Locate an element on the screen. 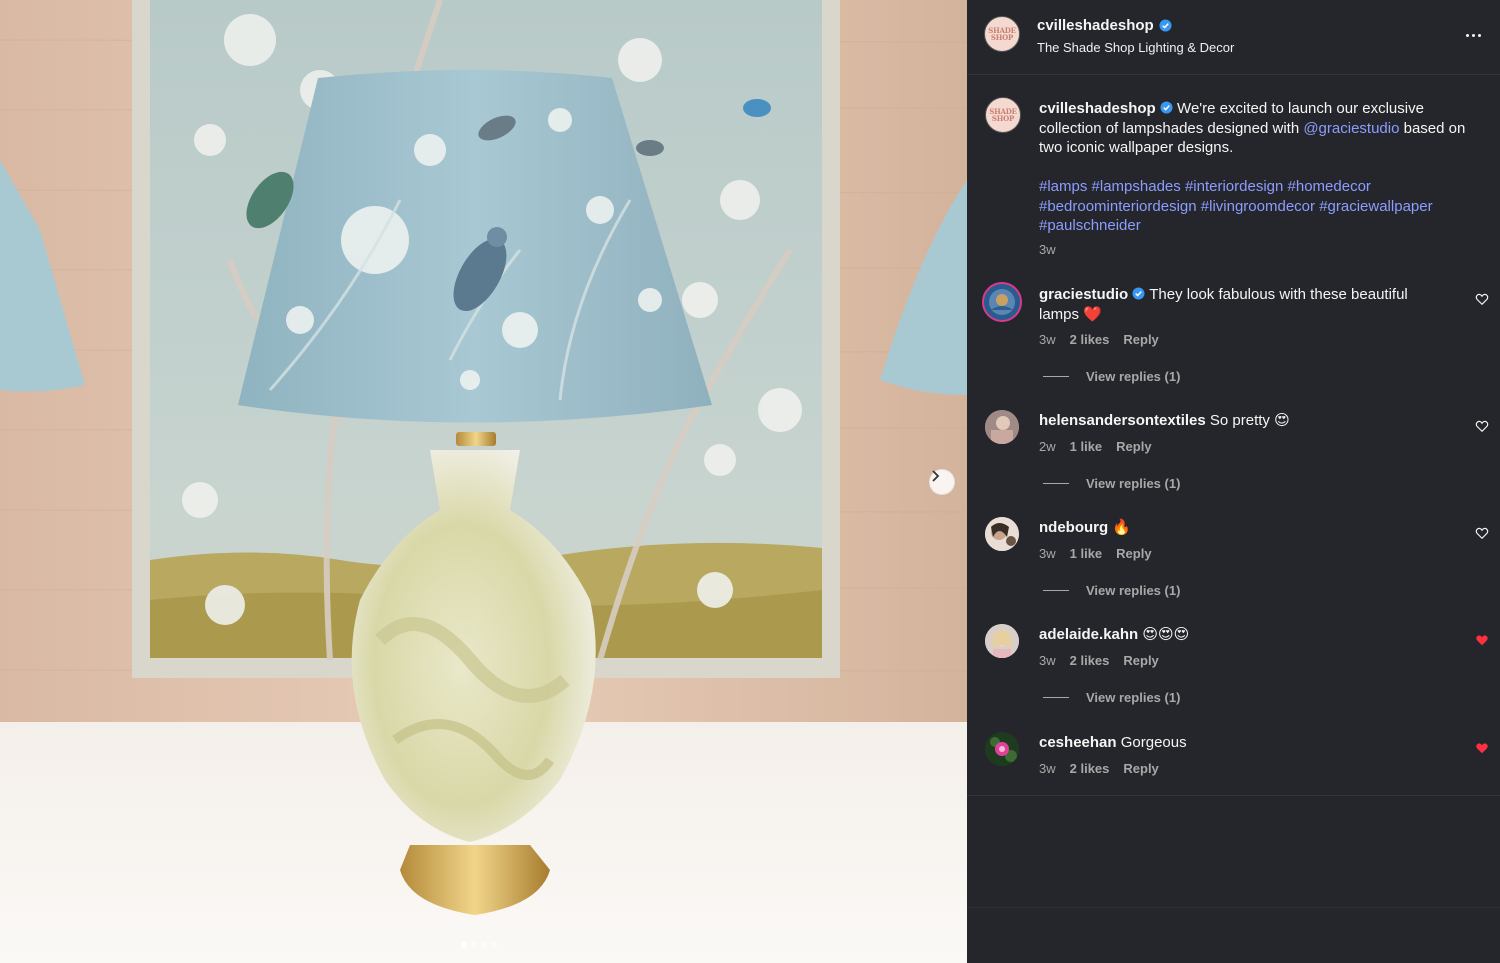 Image resolution: width=1500 pixels, height=963 pixels. username-text: cvilleshadeshop is located at coordinates (1095, 25).